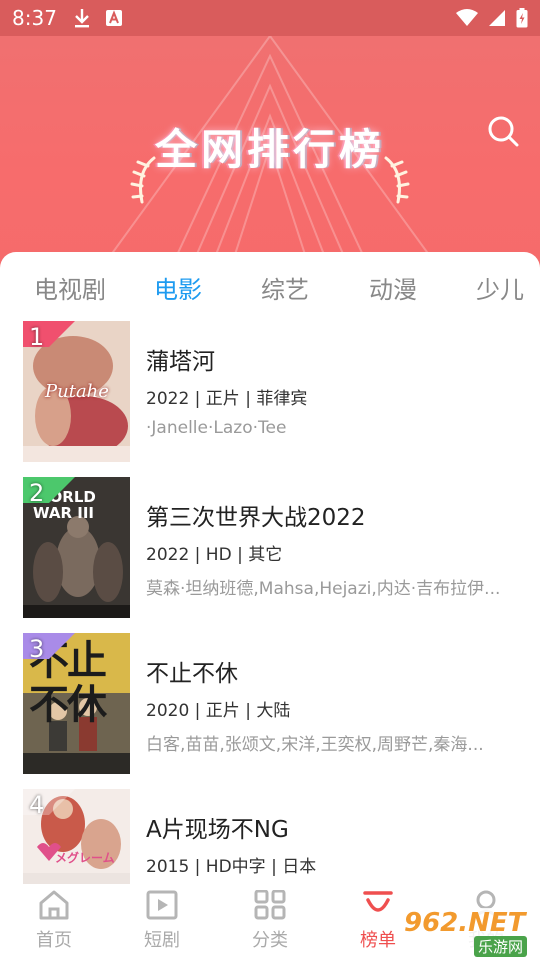 This screenshot has height=960, width=540. What do you see at coordinates (54, 905) in the screenshot?
I see `home-icon` at bounding box center [54, 905].